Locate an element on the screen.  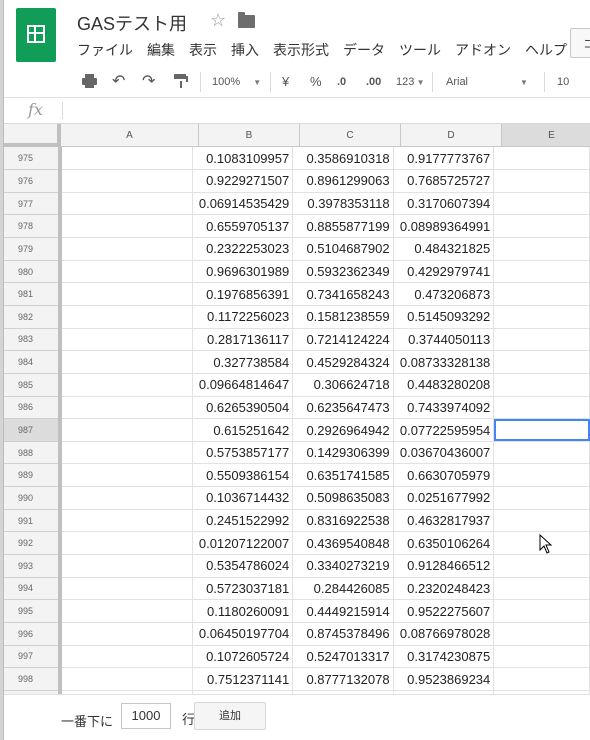
folder-icon is located at coordinates (246, 20).